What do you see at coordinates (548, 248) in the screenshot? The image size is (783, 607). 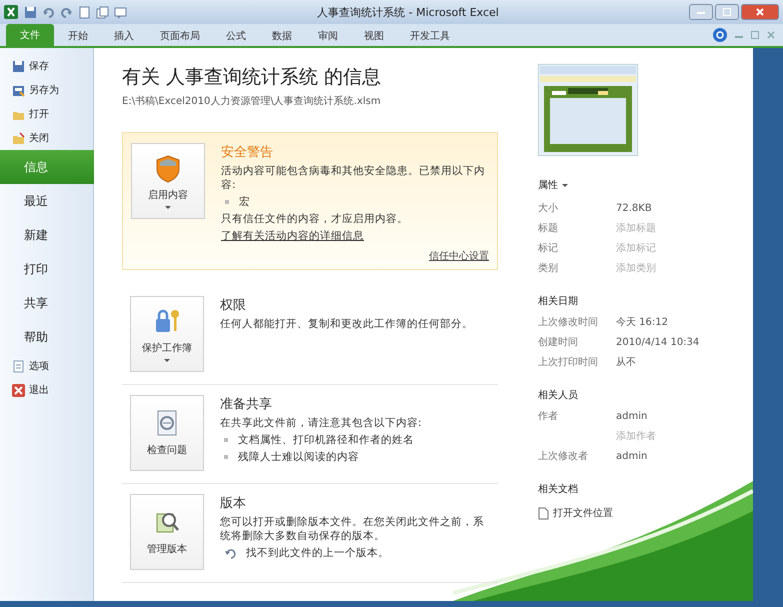 I see `property-label: 标记` at bounding box center [548, 248].